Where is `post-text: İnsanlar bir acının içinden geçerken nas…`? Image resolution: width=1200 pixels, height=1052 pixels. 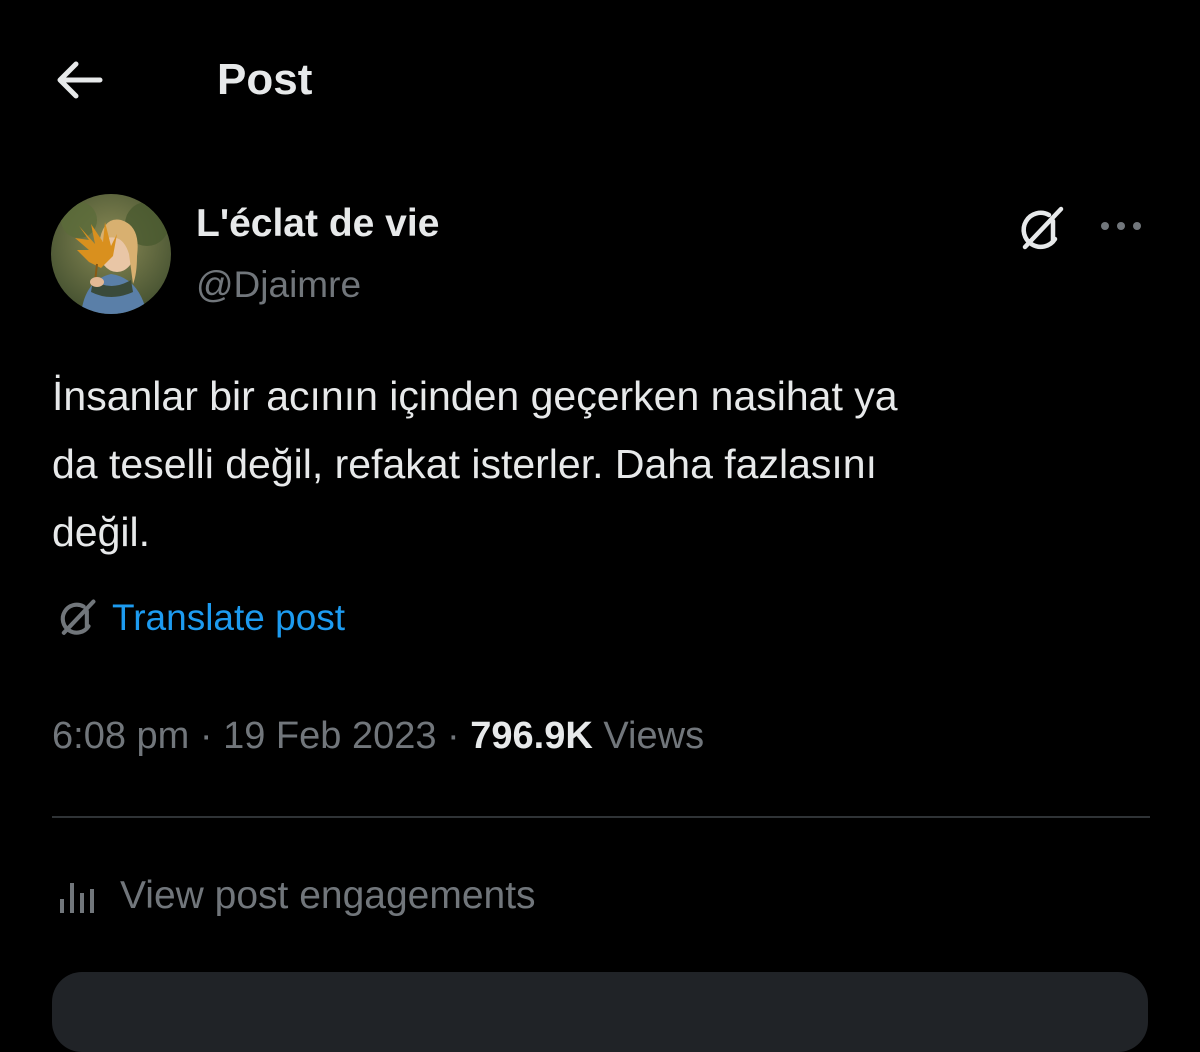 post-text: İnsanlar bir acının içinden geçerken nas… is located at coordinates (475, 464).